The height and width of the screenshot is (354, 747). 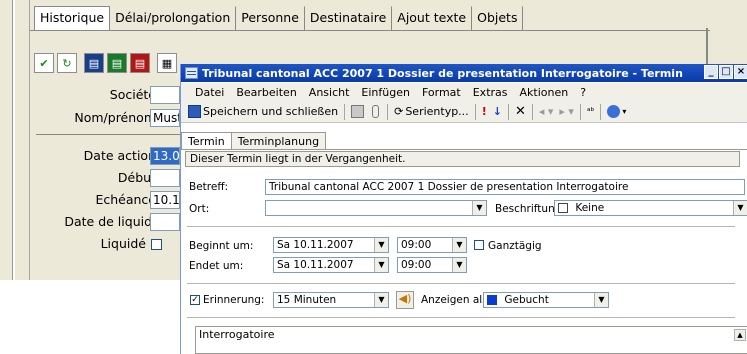 What do you see at coordinates (132, 94) in the screenshot?
I see `societe-label: Société` at bounding box center [132, 94].